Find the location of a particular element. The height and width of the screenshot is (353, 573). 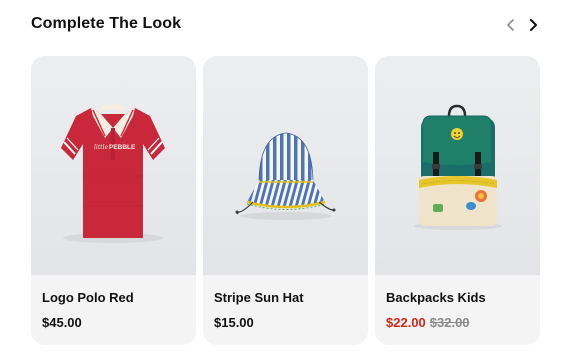

product-name: Stripe Sun Hat is located at coordinates (259, 297).